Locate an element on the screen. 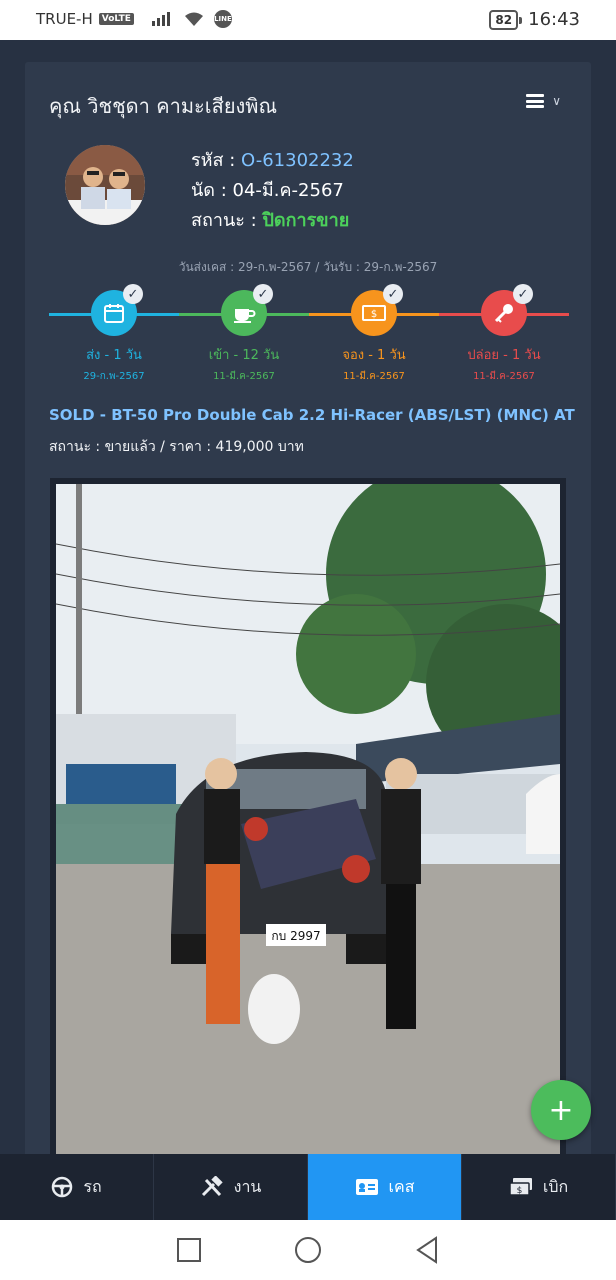  calendar-icon is located at coordinates (114, 313).